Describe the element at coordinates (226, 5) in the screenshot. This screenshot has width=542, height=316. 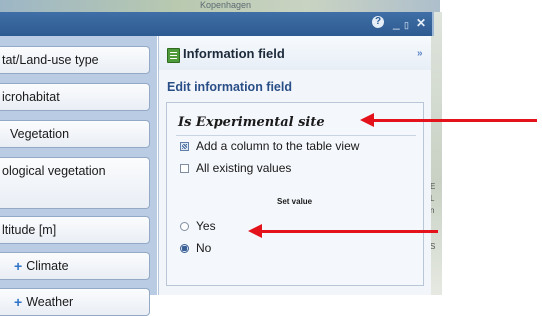
I see `map-city-label: Kopenhagen` at that location.